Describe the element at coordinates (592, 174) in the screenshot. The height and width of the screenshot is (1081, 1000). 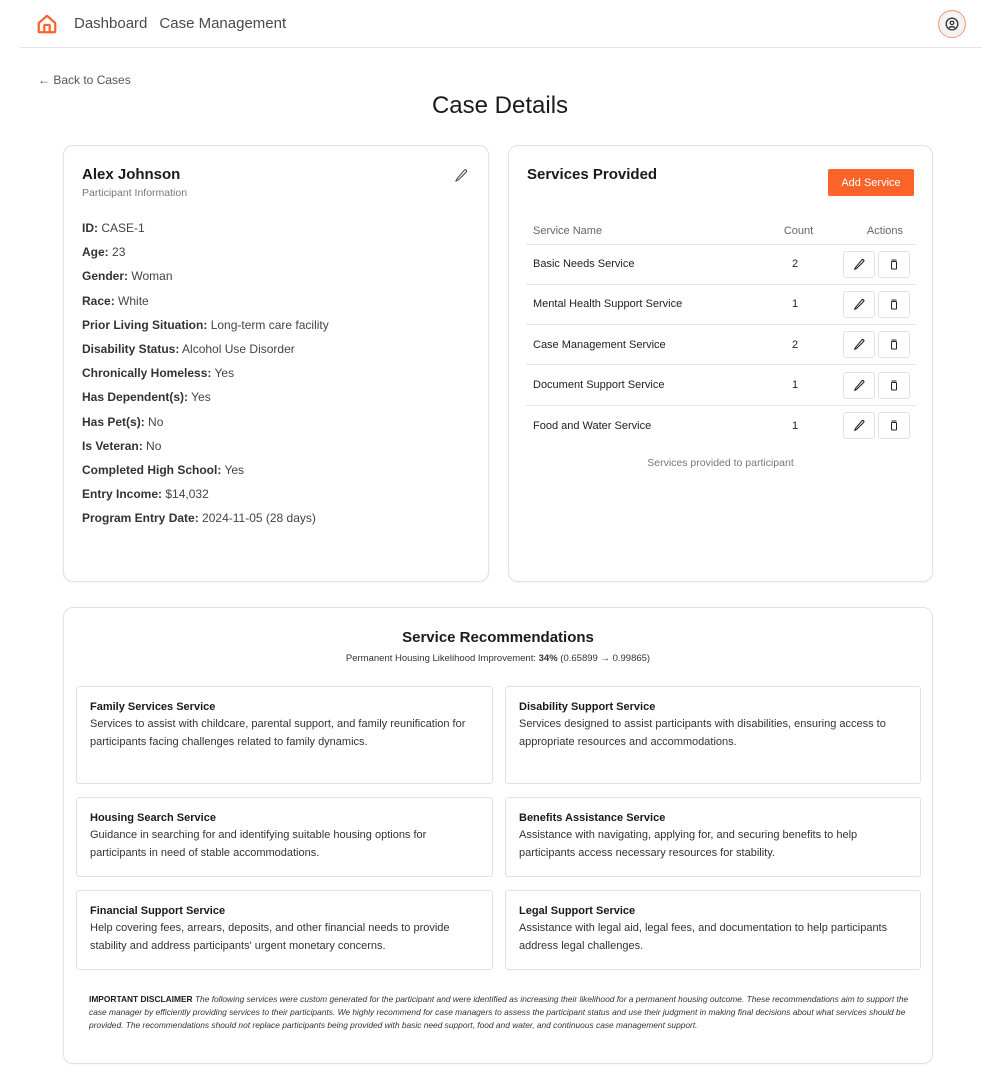
I see `services-title: Services Provided` at that location.